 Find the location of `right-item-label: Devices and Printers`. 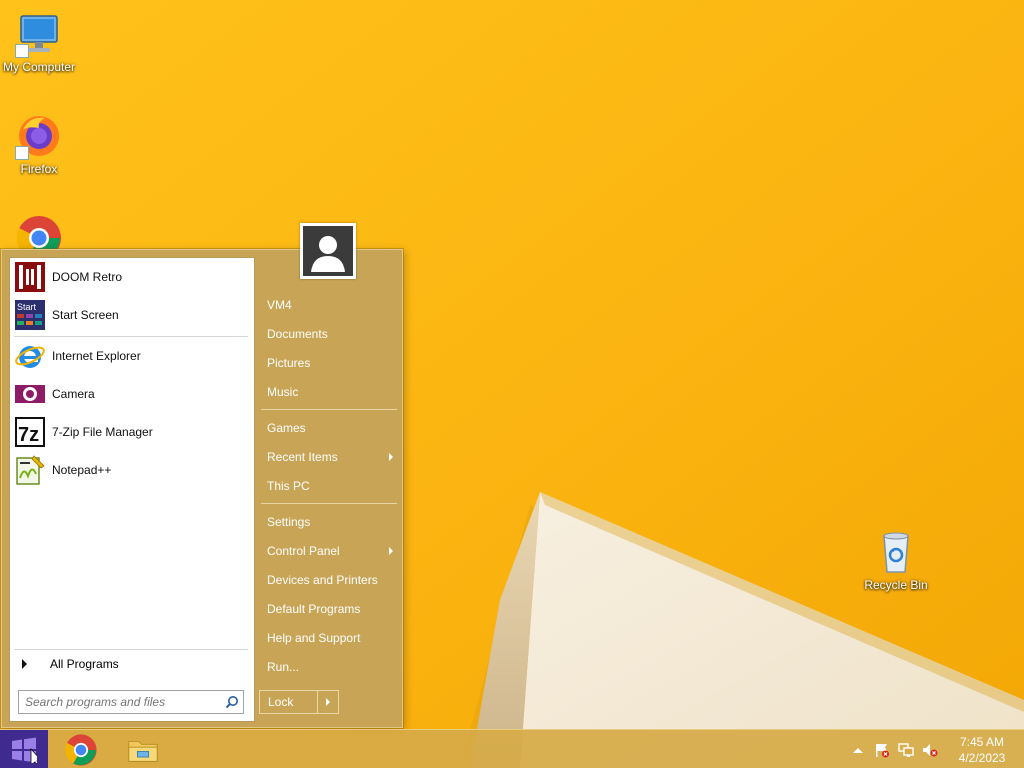

right-item-label: Devices and Printers is located at coordinates (322, 580).